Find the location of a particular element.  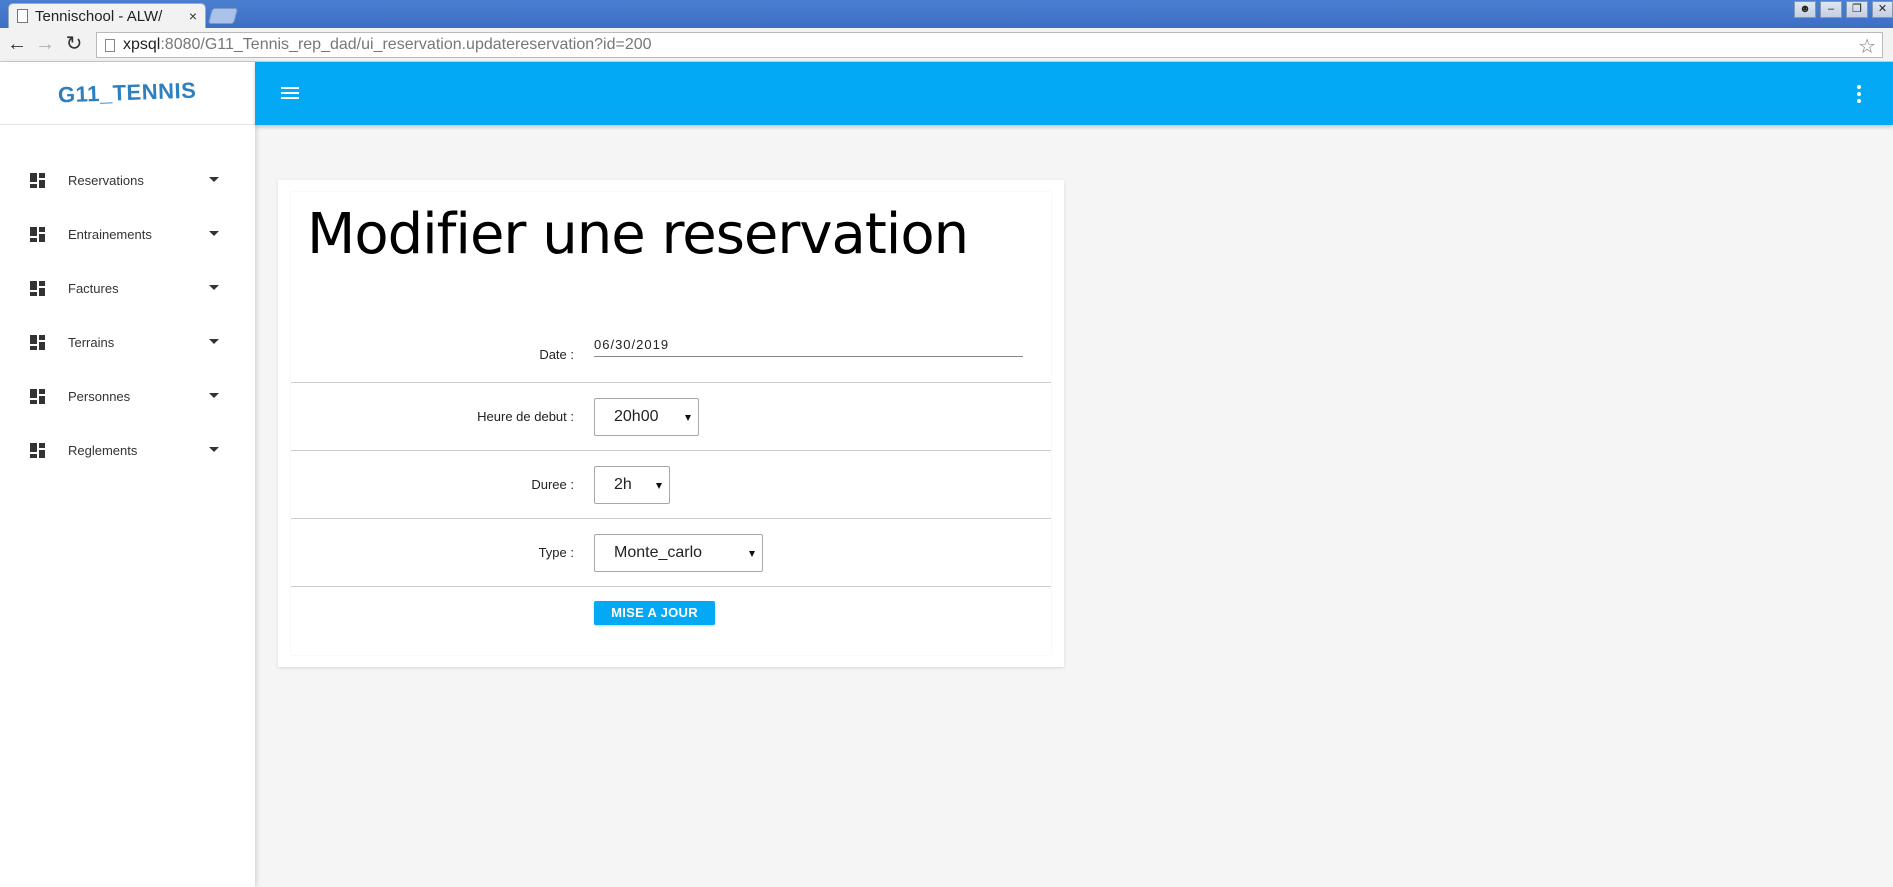

back-icon: ← is located at coordinates (17, 44).